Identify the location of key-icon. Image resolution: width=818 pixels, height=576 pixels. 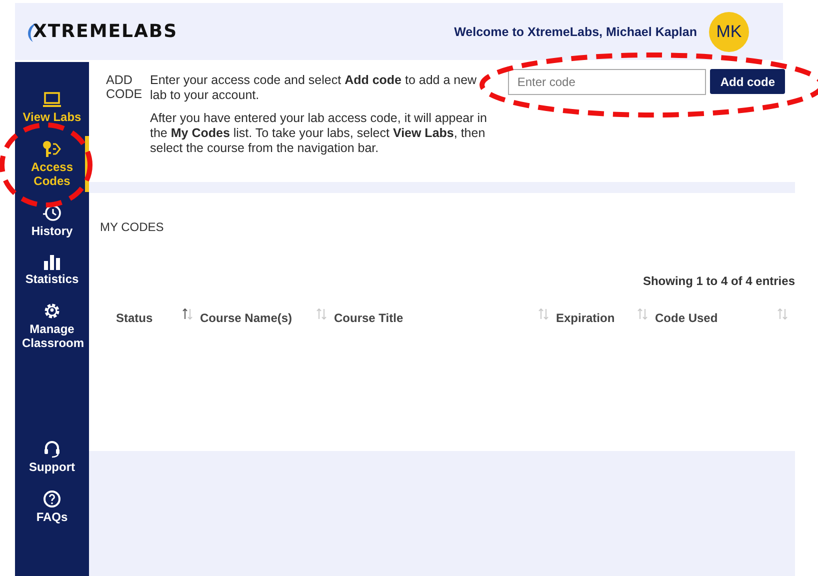
(52, 149).